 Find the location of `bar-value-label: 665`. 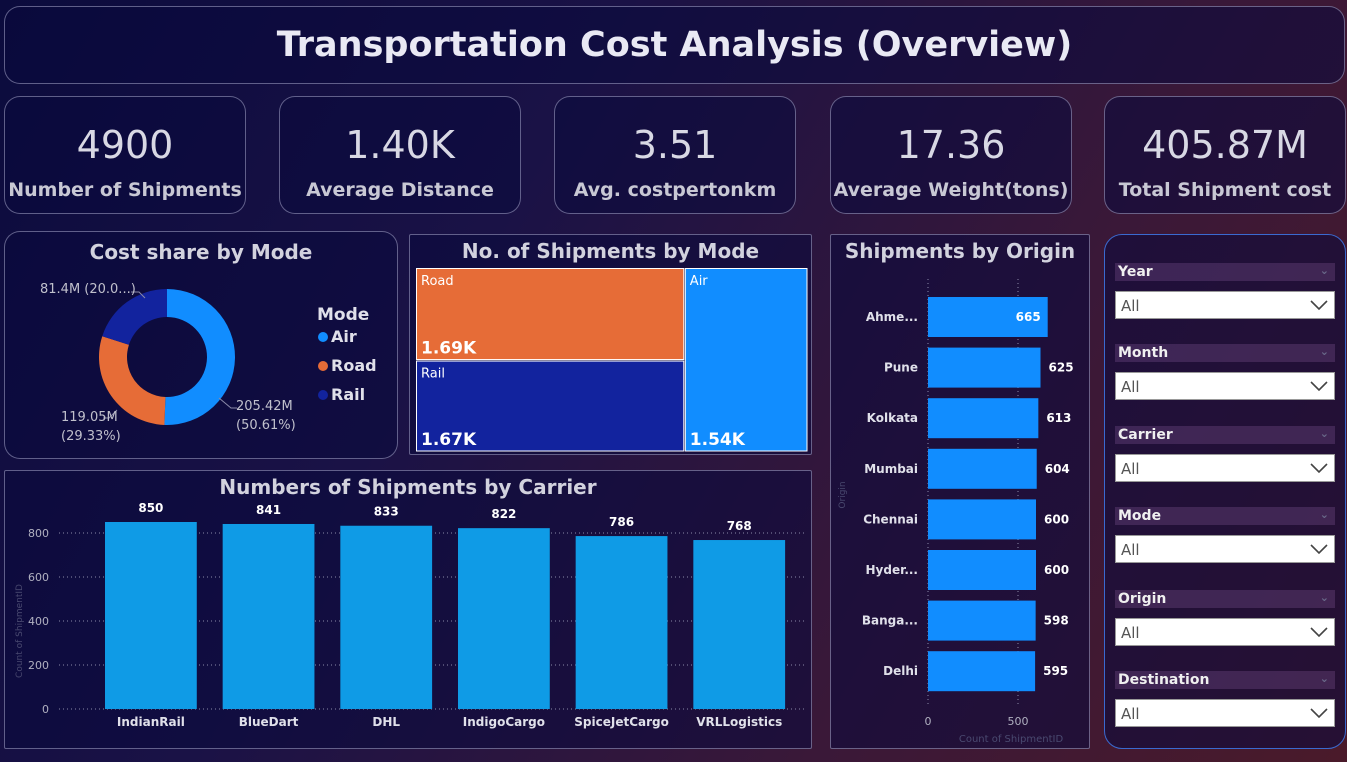

bar-value-label: 665 is located at coordinates (1028, 317).